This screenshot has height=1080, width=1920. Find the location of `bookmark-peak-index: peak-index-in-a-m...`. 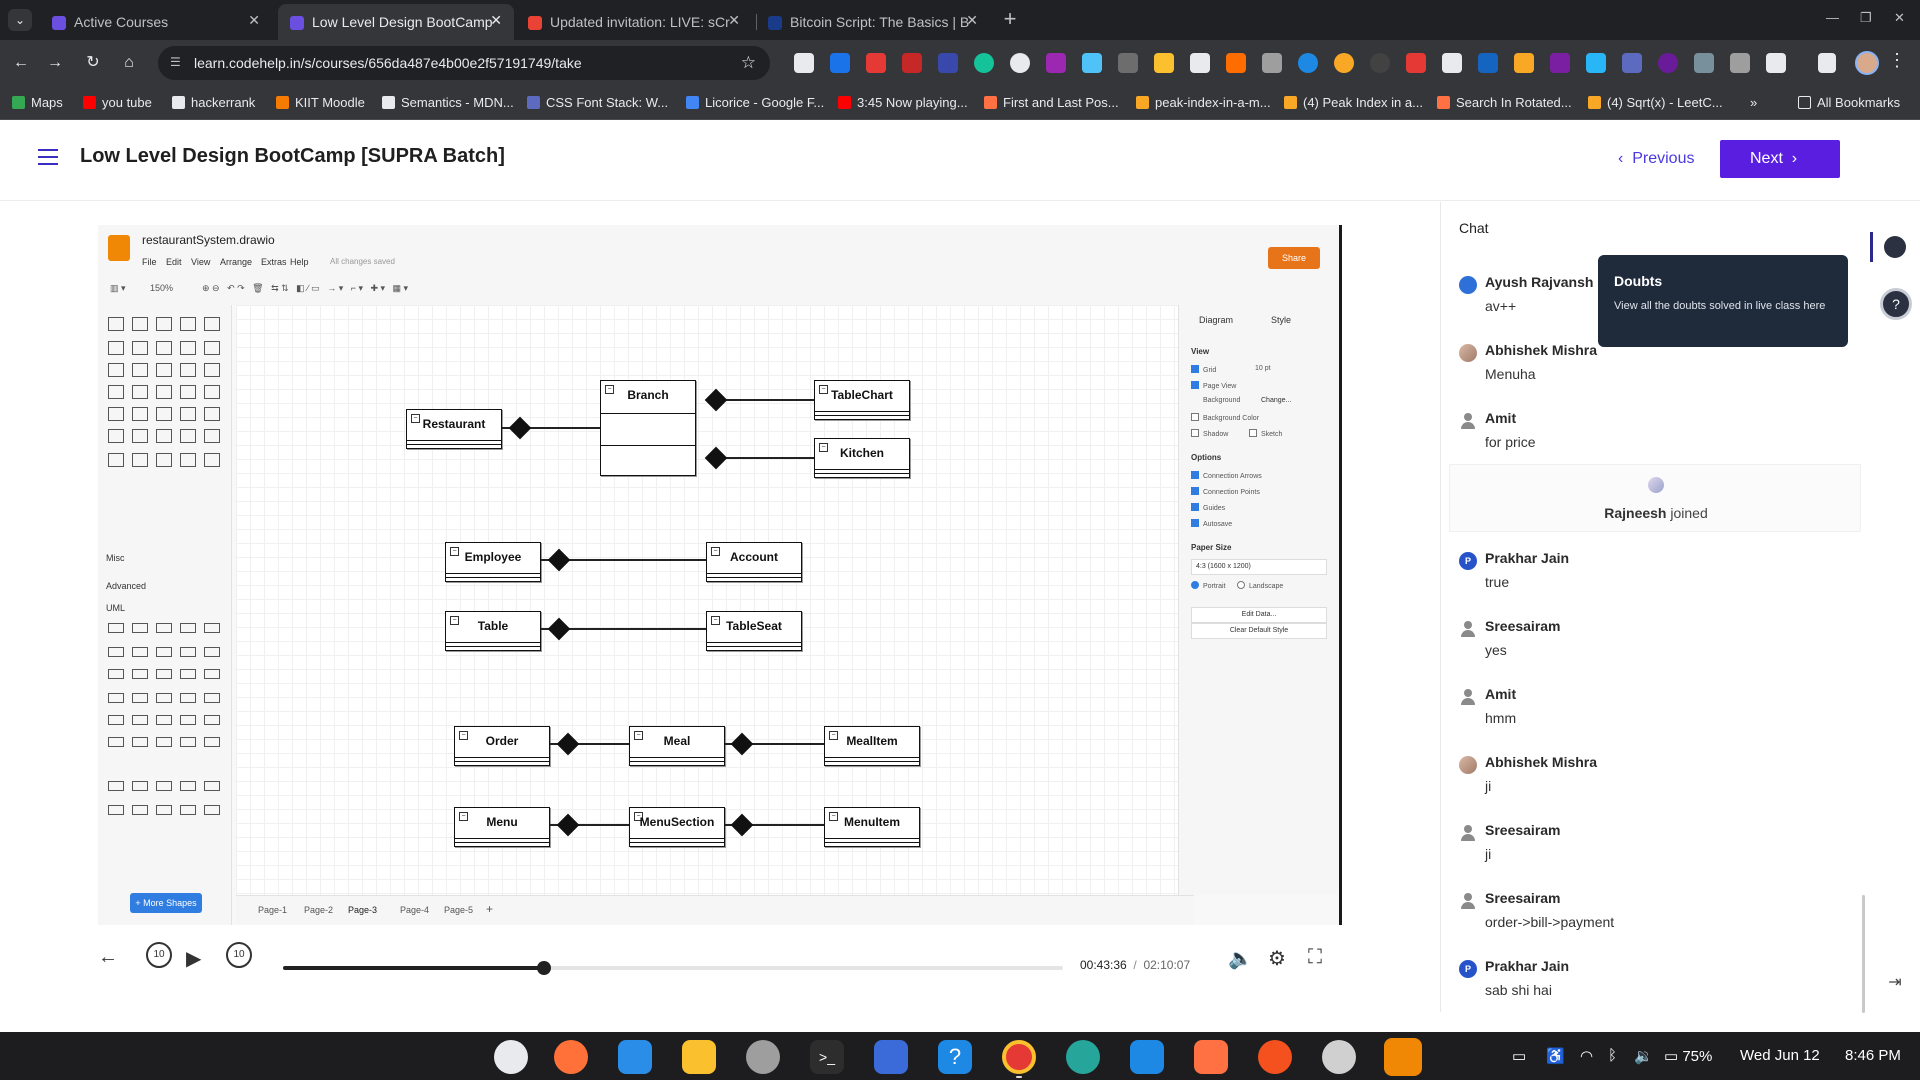

bookmark-peak-index: peak-index-in-a-m... is located at coordinates (1203, 102).